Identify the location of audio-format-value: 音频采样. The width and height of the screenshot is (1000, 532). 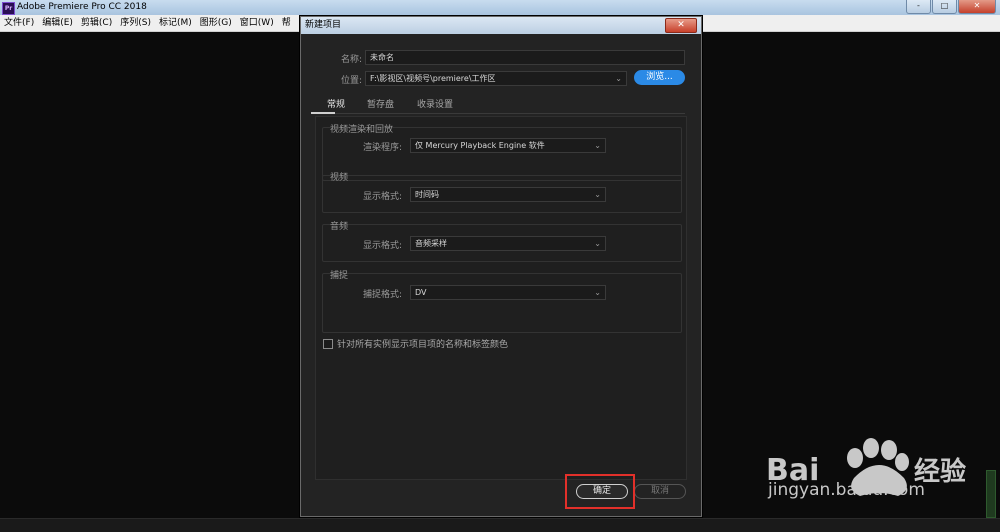
(431, 243).